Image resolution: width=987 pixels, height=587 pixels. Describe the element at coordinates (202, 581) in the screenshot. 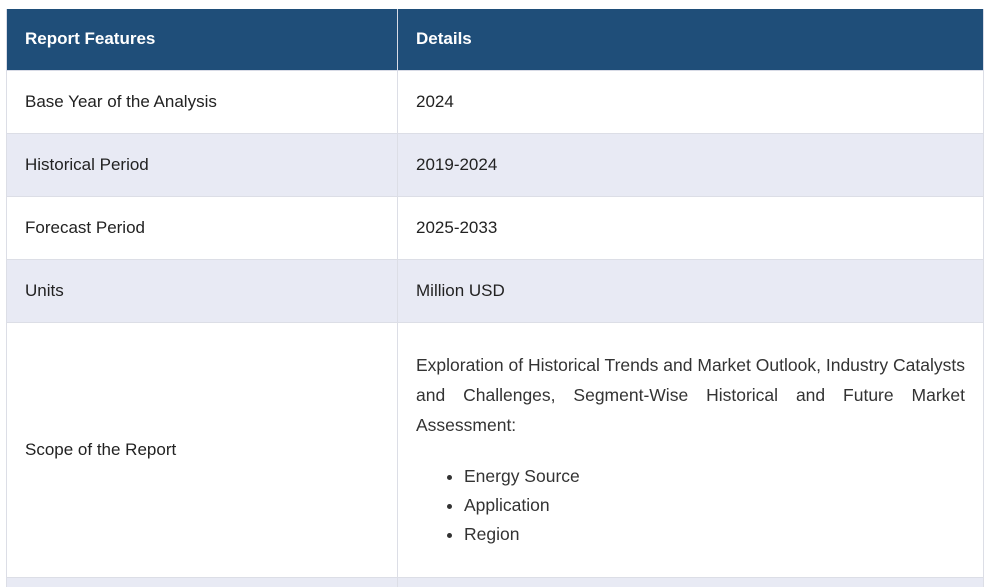

I see `feature-cell` at that location.